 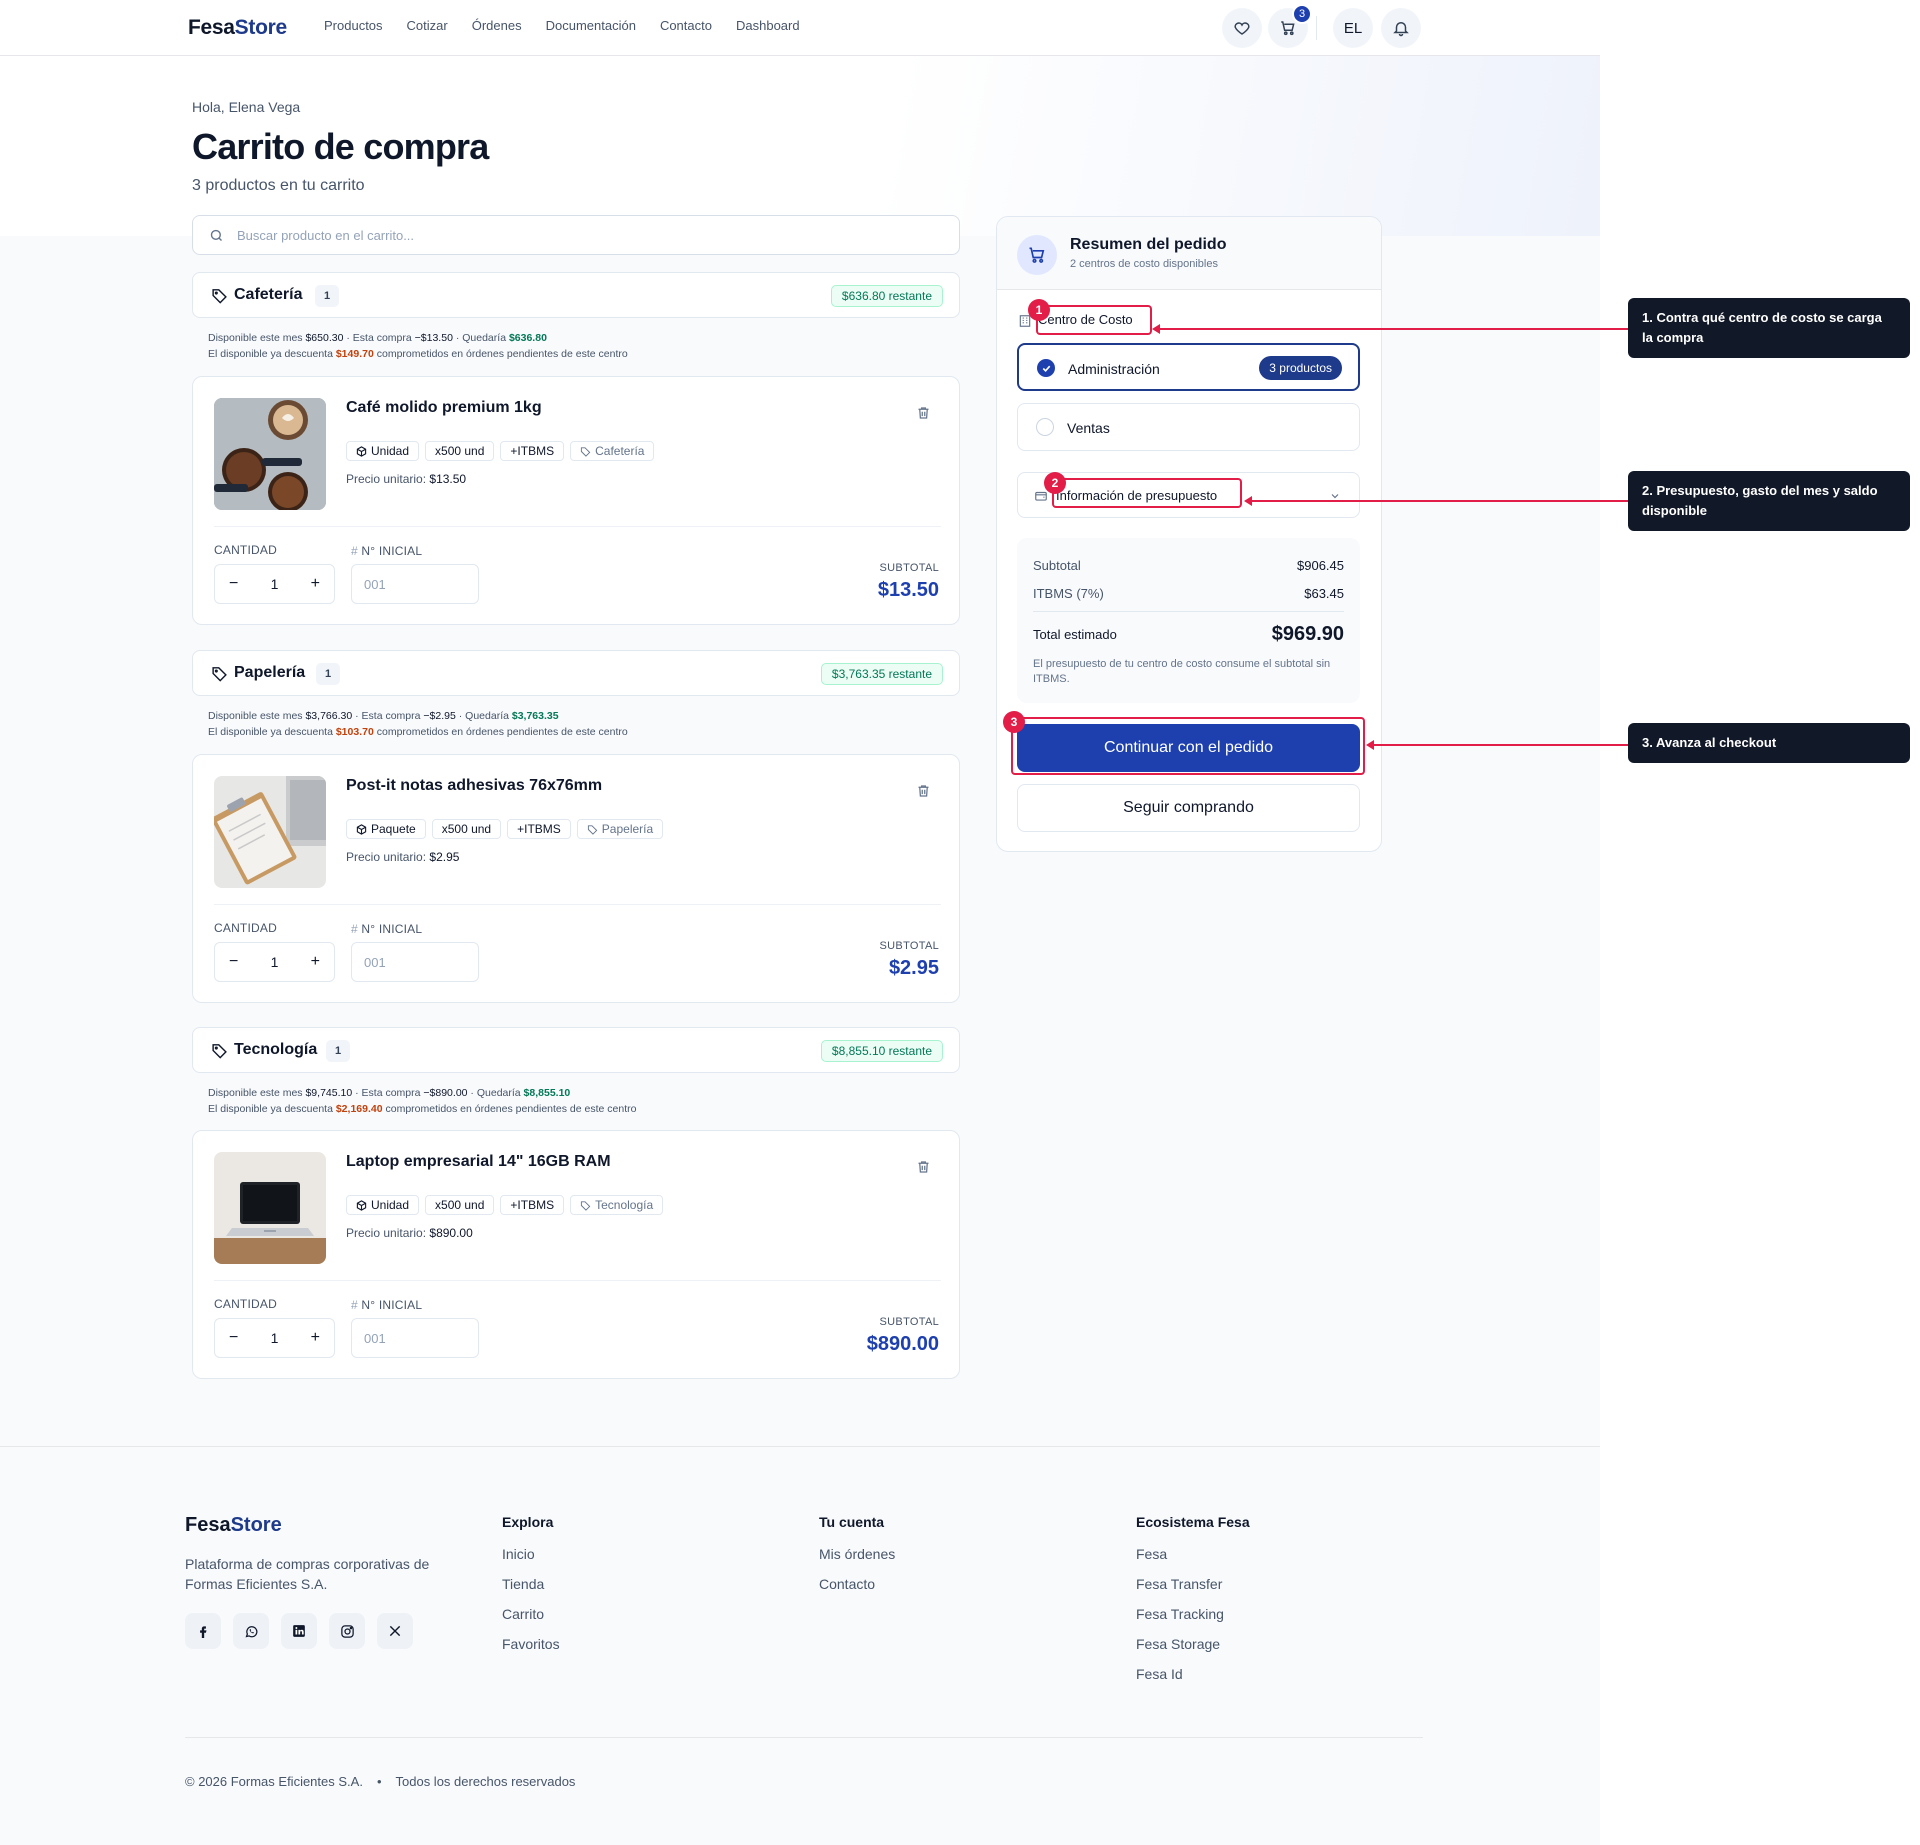 I want to click on unit-text: Paquete, so click(x=393, y=829).